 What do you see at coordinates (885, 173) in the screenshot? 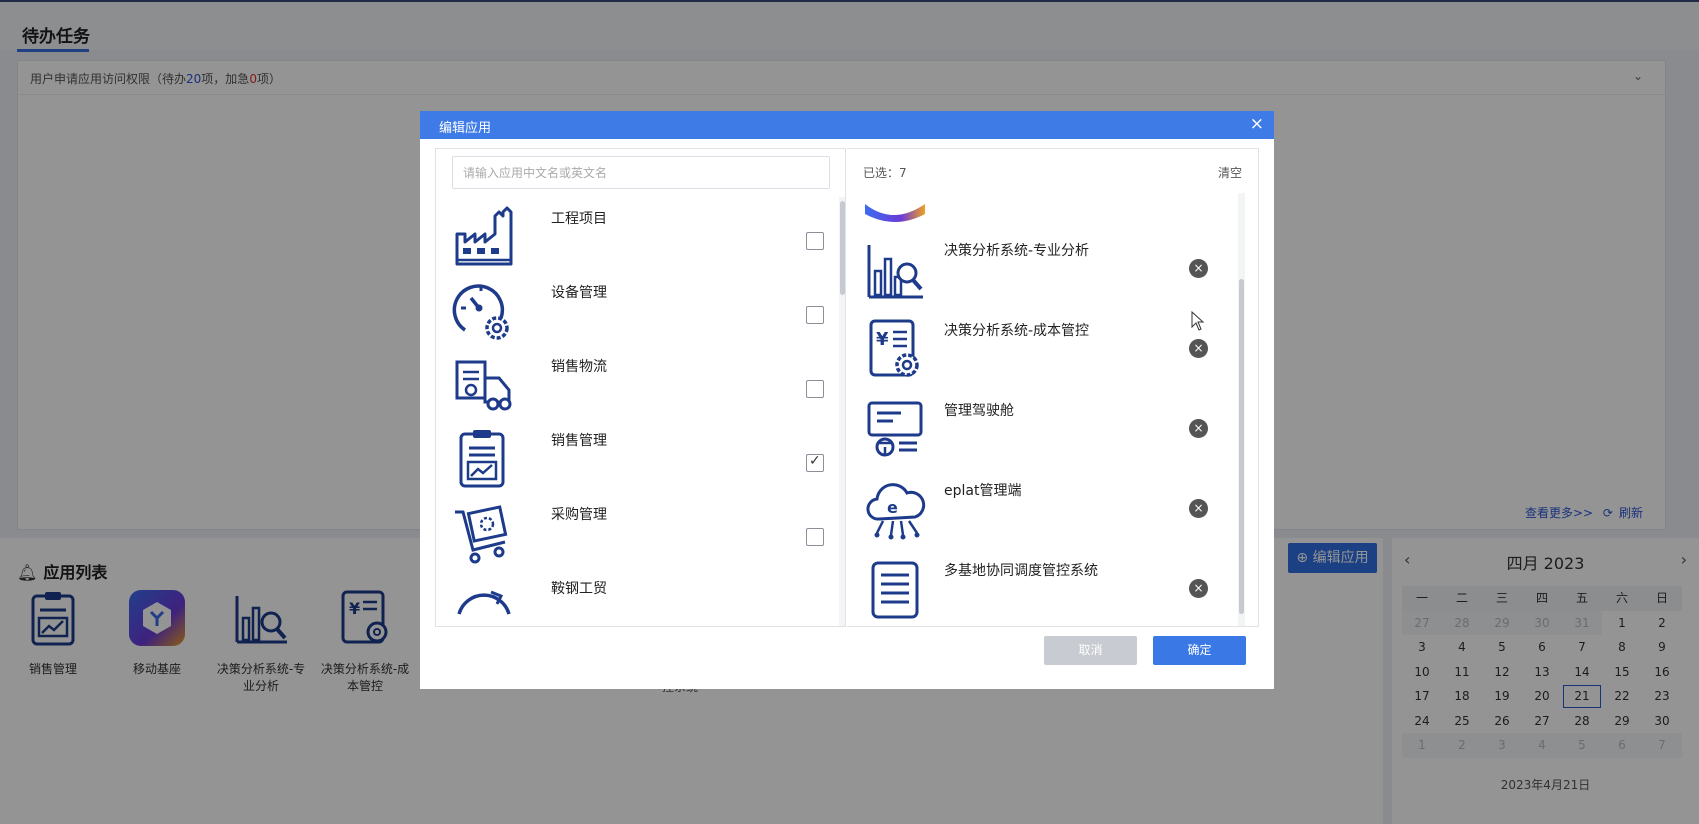
I see `selected-count: 已选：7` at bounding box center [885, 173].